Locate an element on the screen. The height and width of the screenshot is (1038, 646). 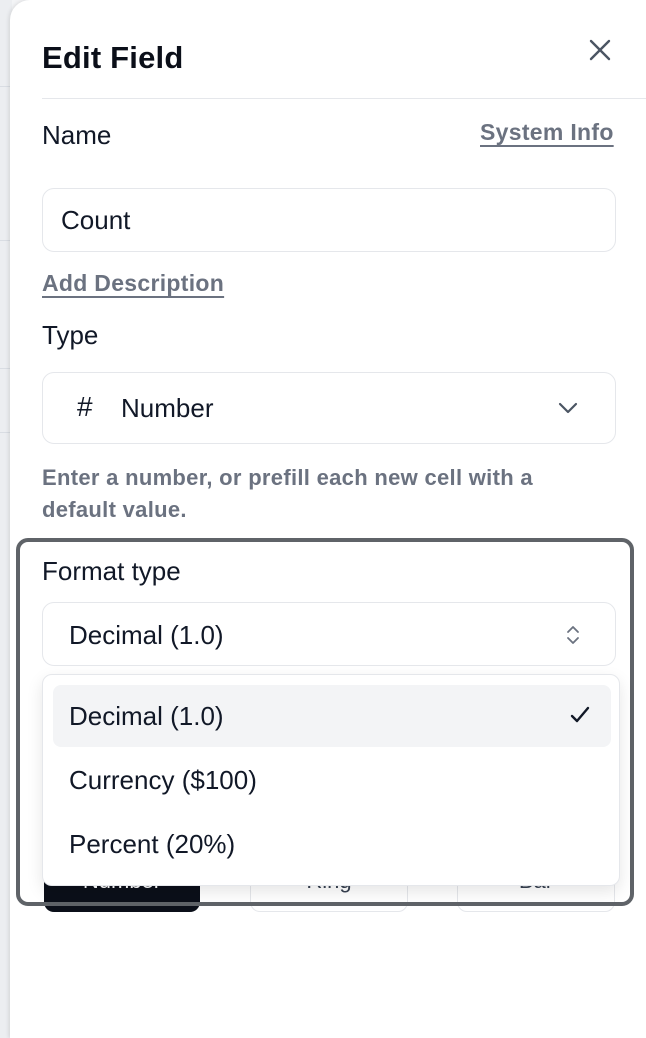
add-description-link: Add Description is located at coordinates (133, 283).